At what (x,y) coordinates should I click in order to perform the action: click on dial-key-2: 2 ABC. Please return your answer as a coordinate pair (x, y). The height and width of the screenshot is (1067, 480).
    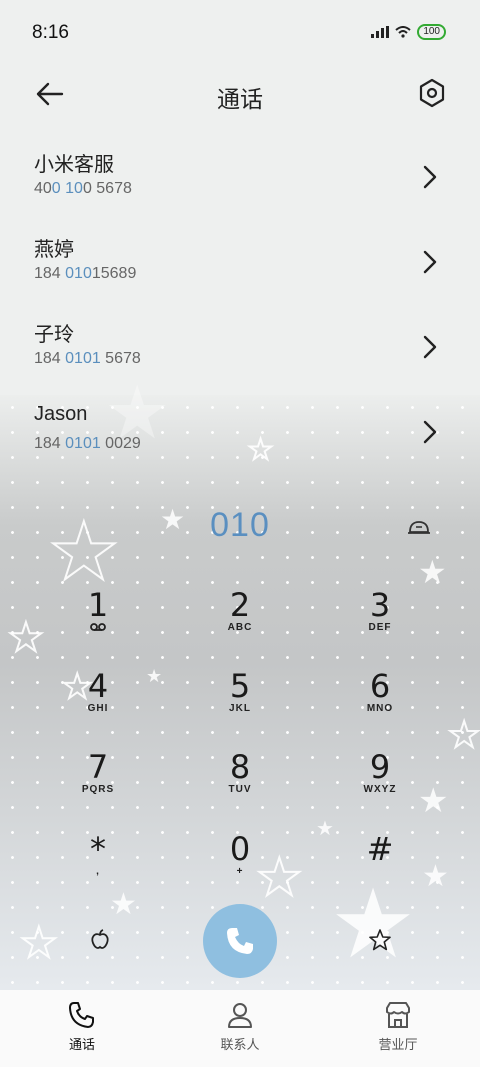
    Looking at the image, I should click on (240, 624).